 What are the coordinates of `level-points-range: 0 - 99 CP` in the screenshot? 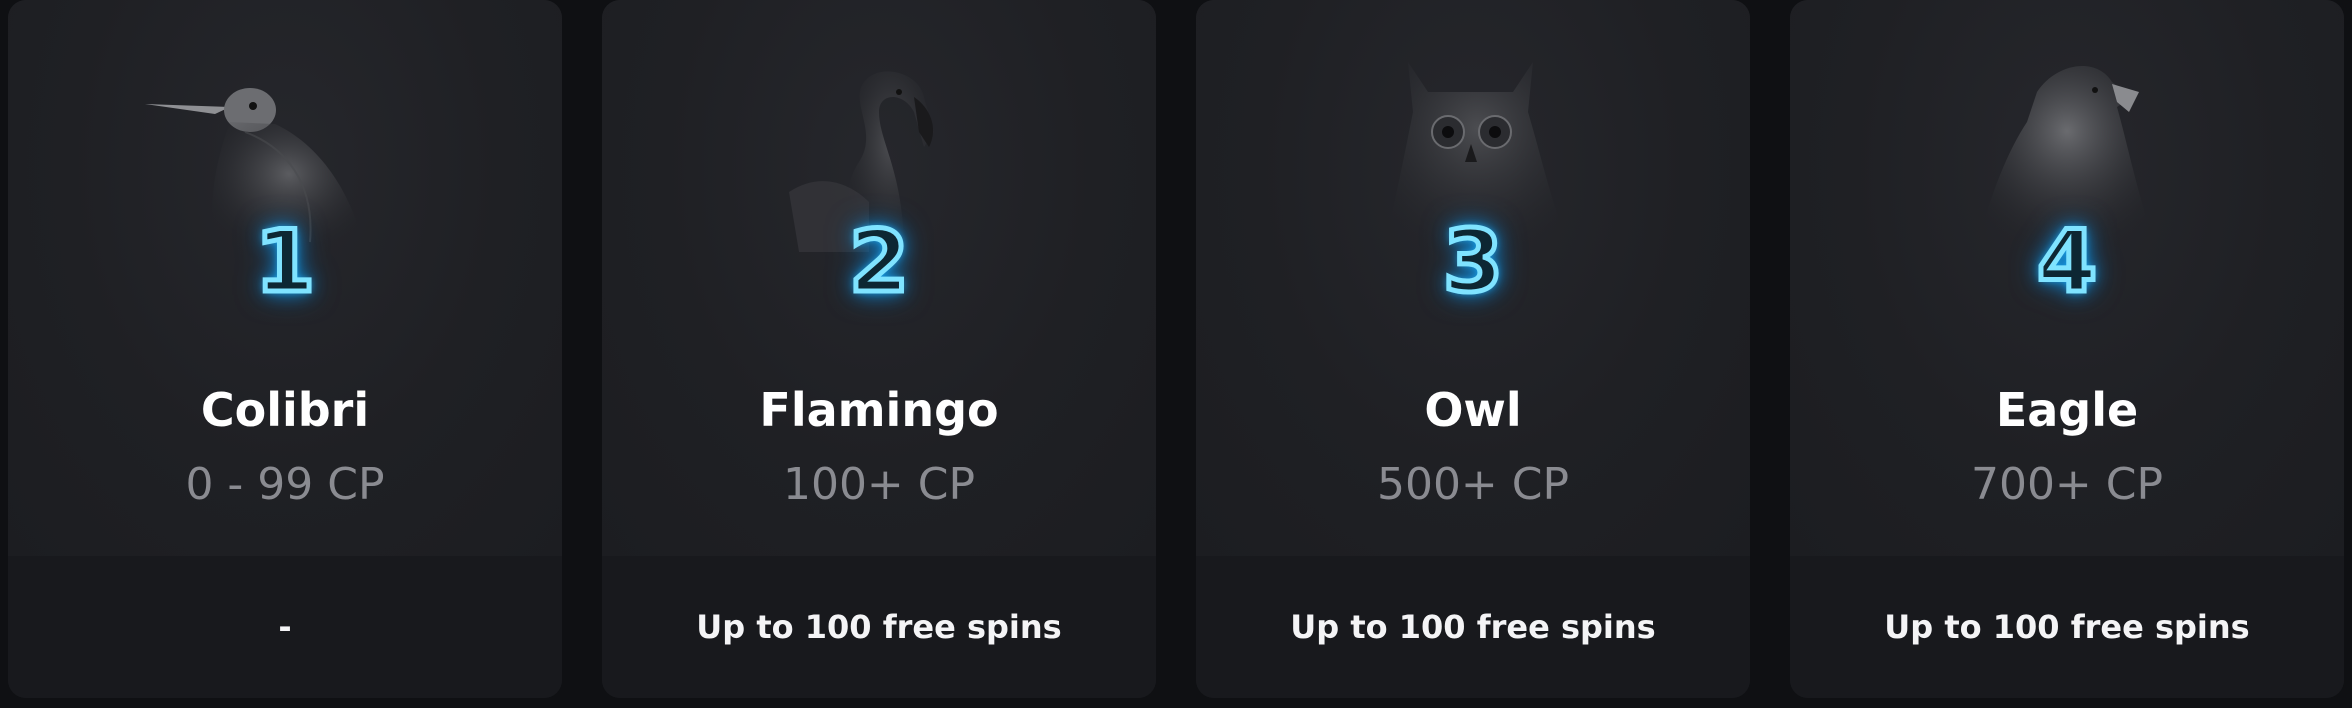 It's located at (285, 484).